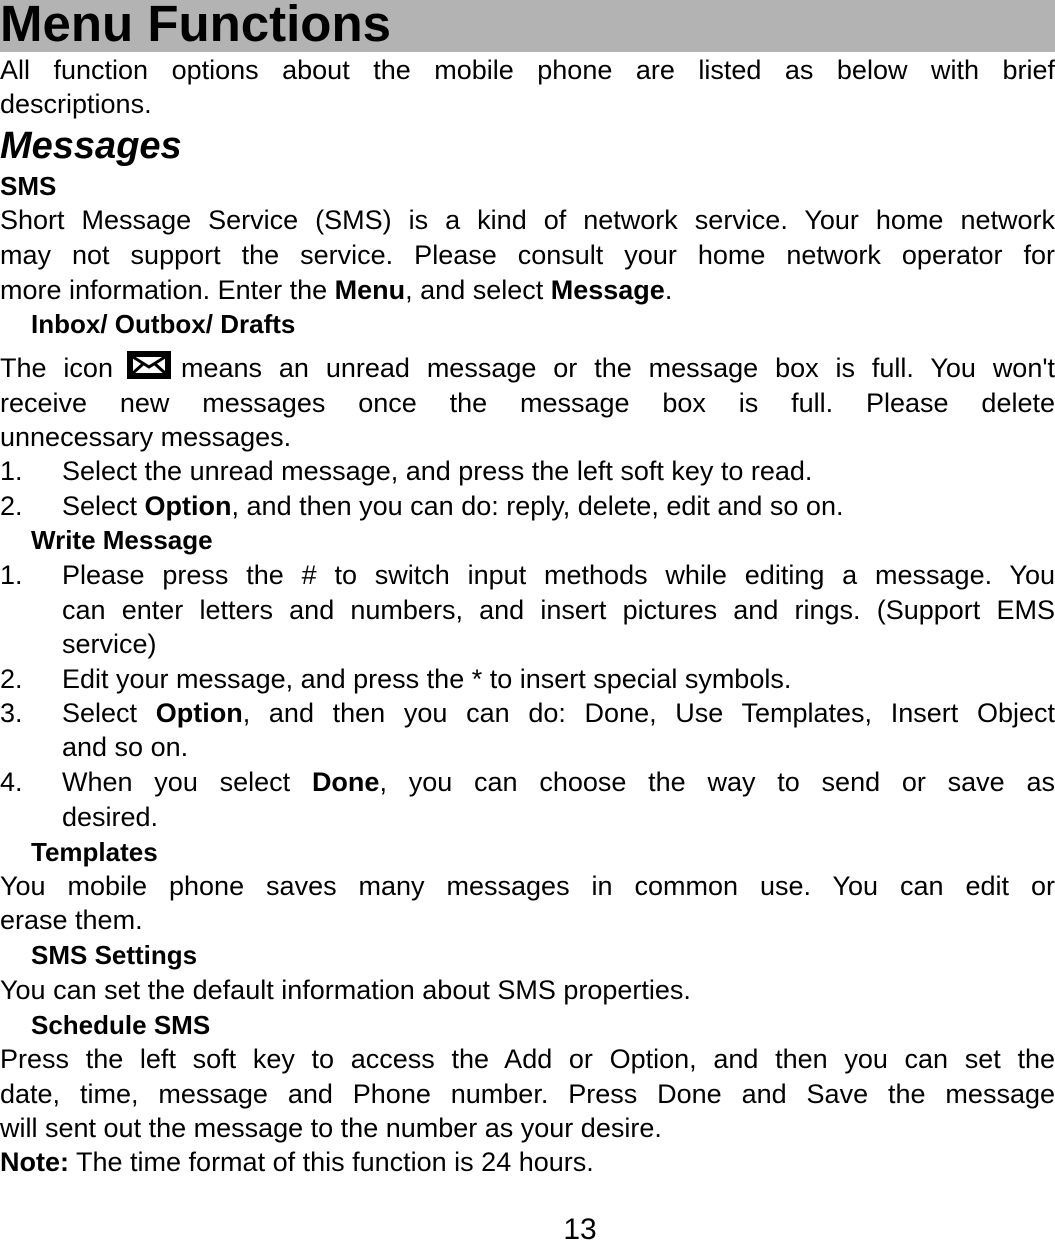 This screenshot has width=1055, height=1248. What do you see at coordinates (167, 290) in the screenshot?
I see `text: more information. Enter the` at bounding box center [167, 290].